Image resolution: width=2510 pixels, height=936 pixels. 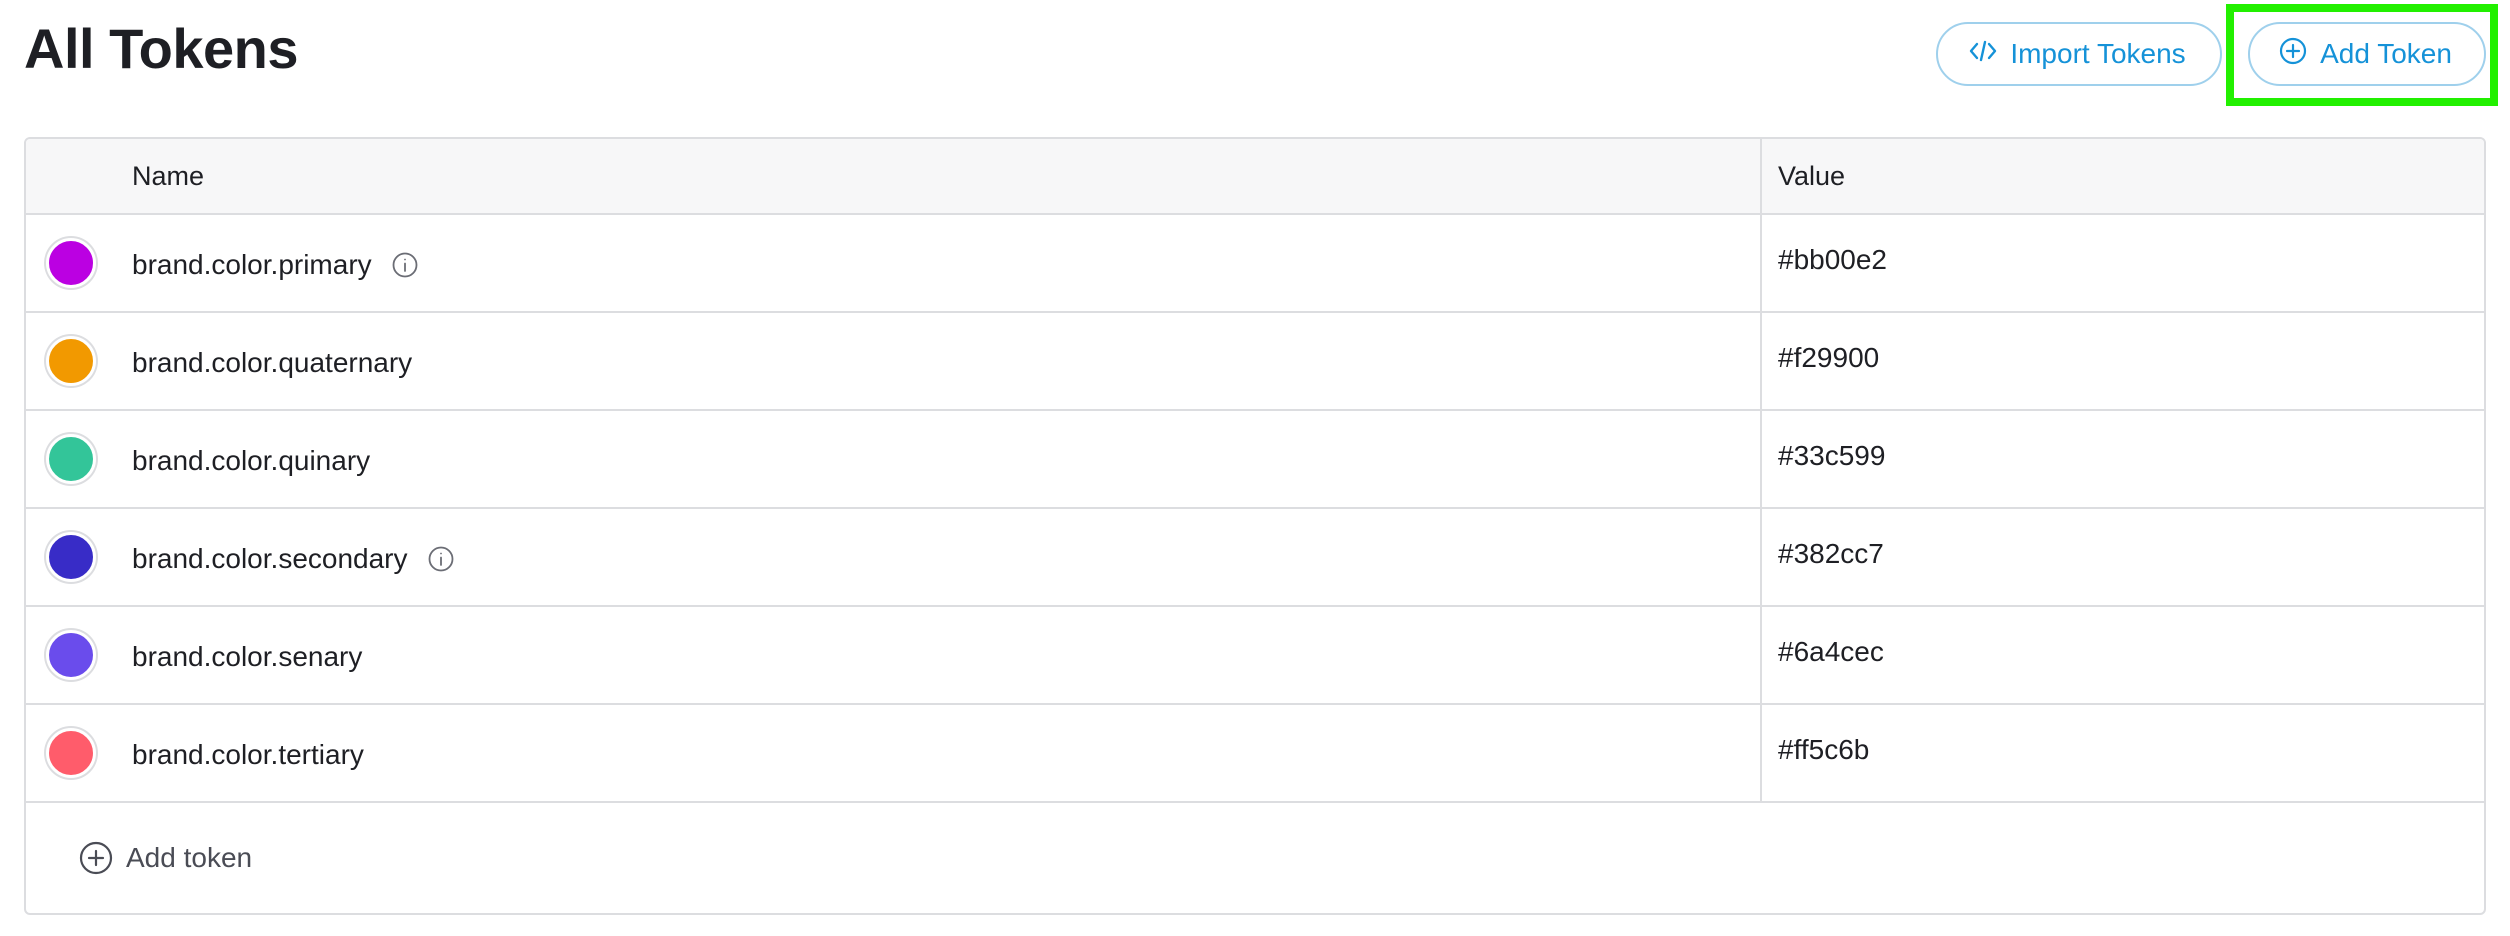 I want to click on table-row: brand.color.primary #bb00e2, so click(x=1255, y=264).